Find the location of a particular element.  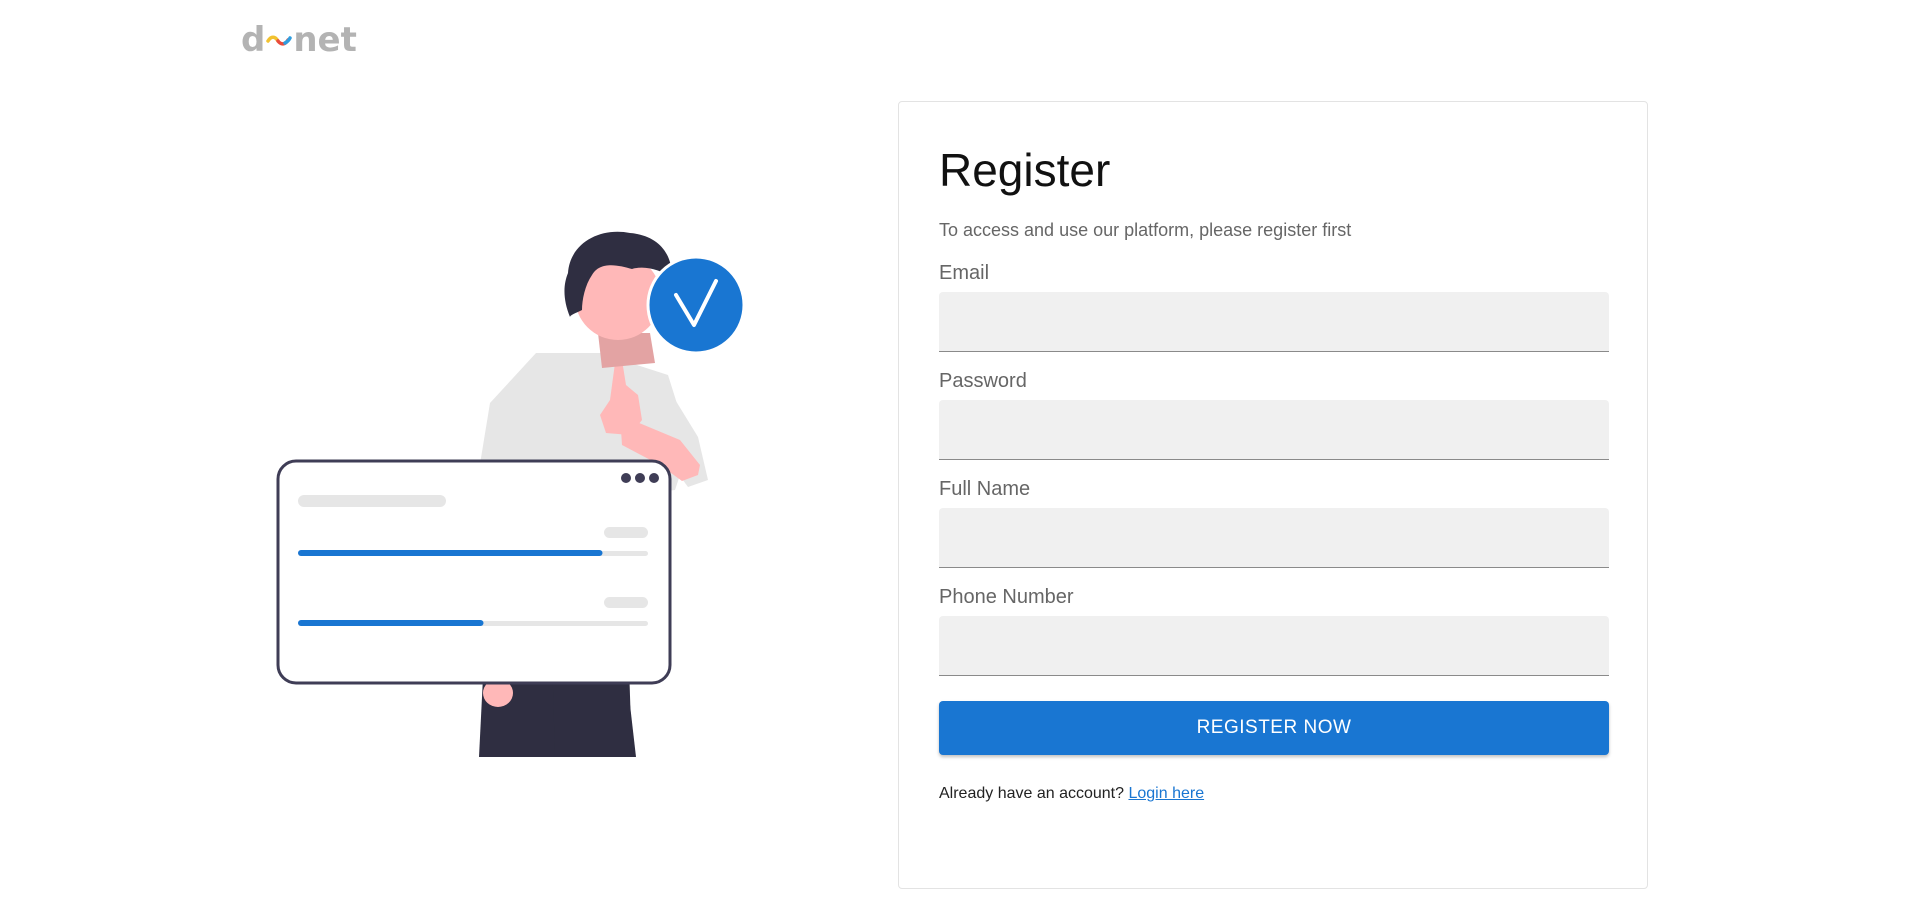

thumbs-up-check-illustration is located at coordinates (511, 494).